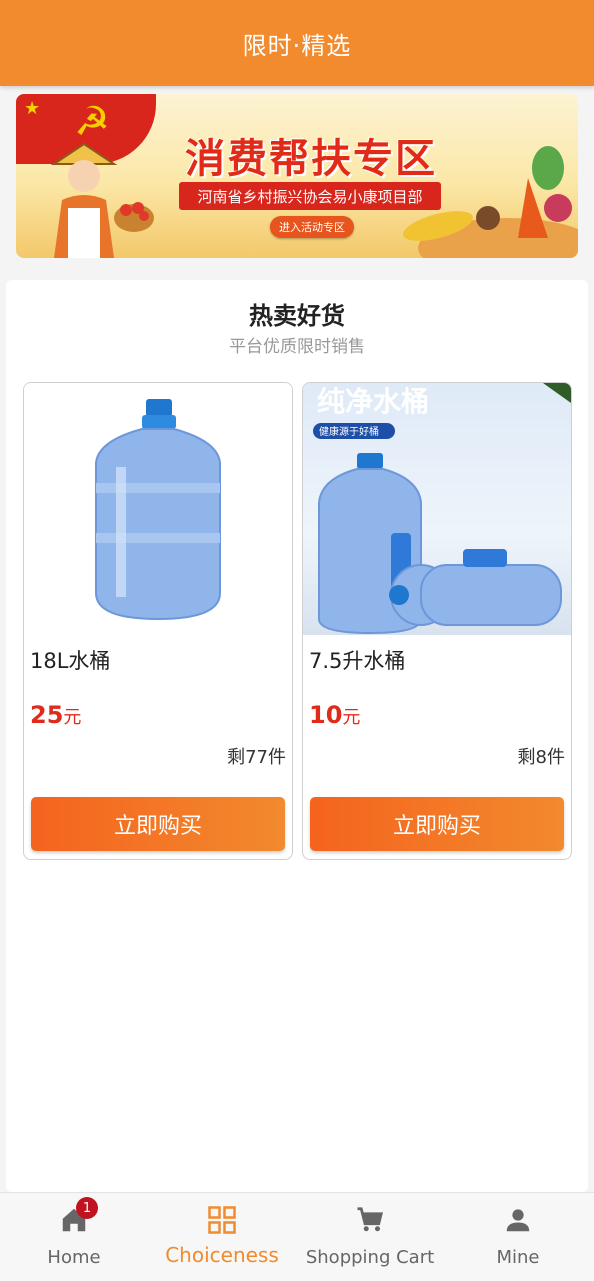 This screenshot has width=594, height=1281. I want to click on stock-remaining: 剩77件, so click(256, 757).